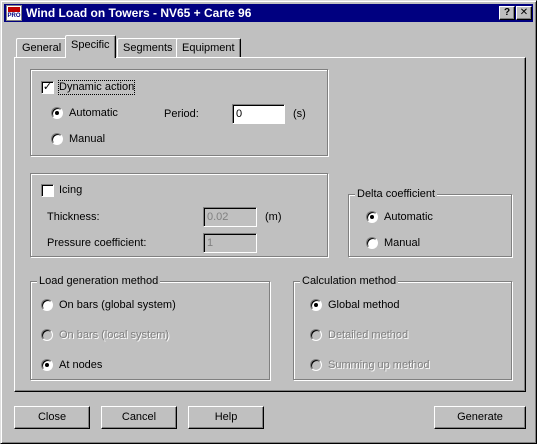 The image size is (537, 444). I want to click on dynamic-action-label: Dynamic action, so click(96, 87).